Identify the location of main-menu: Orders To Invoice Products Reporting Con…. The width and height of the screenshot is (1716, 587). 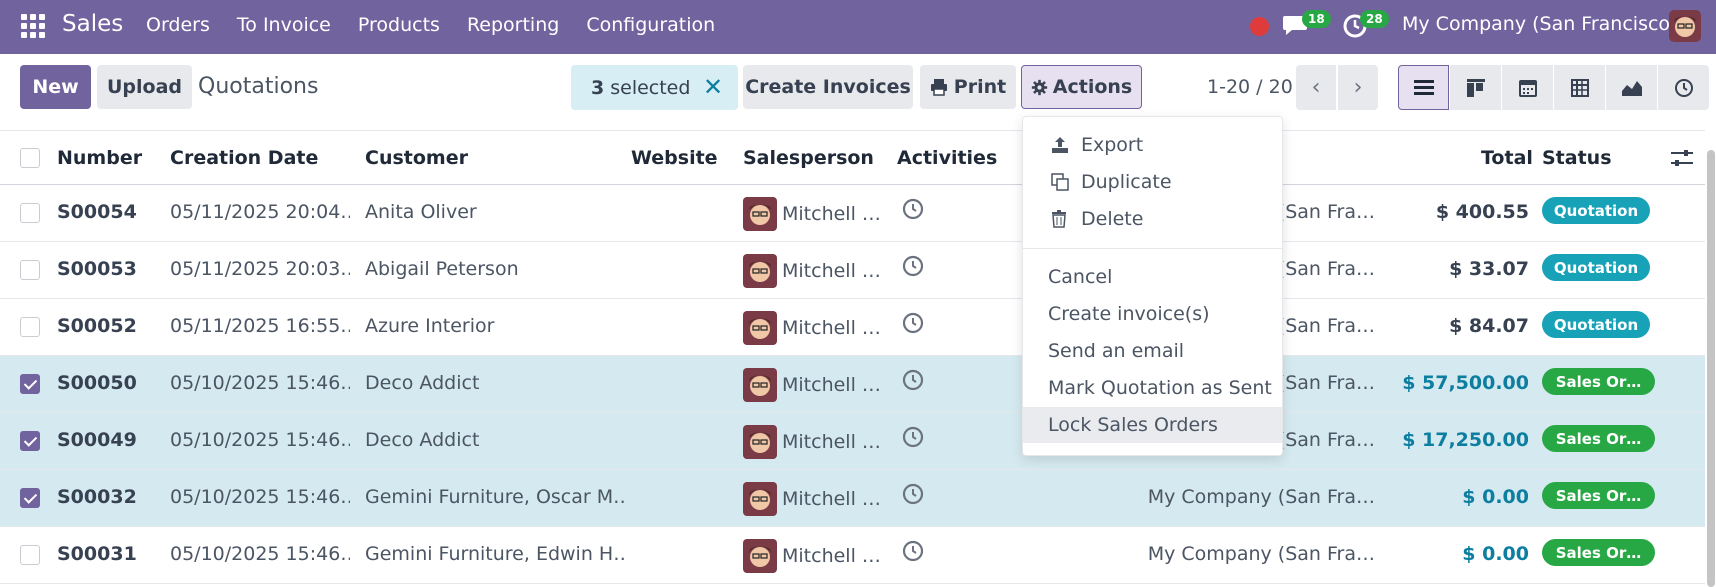
(444, 25).